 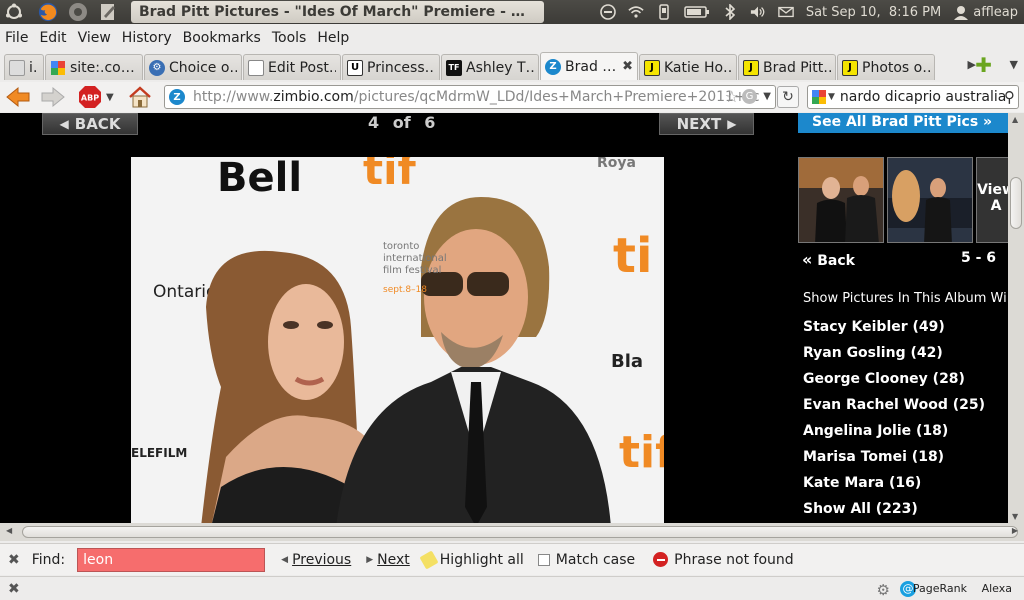 What do you see at coordinates (16, 38) in the screenshot?
I see `menu-file: File` at bounding box center [16, 38].